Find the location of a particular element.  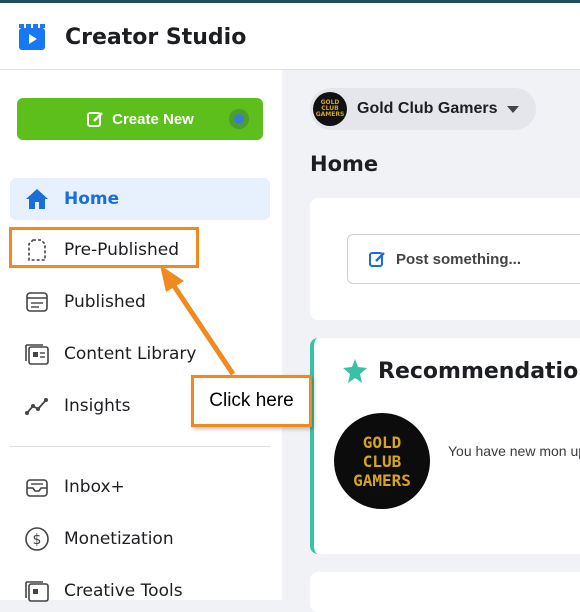

click-here-callout: Click here is located at coordinates (251, 401).